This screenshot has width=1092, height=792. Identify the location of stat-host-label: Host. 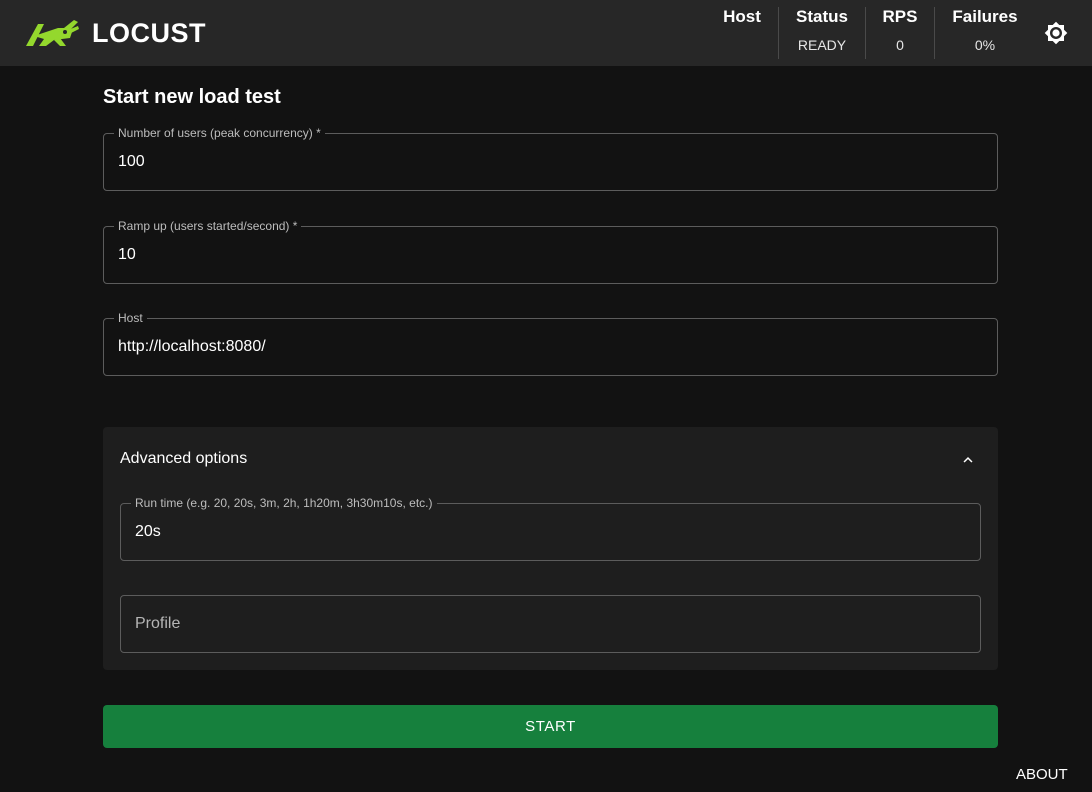
(742, 16).